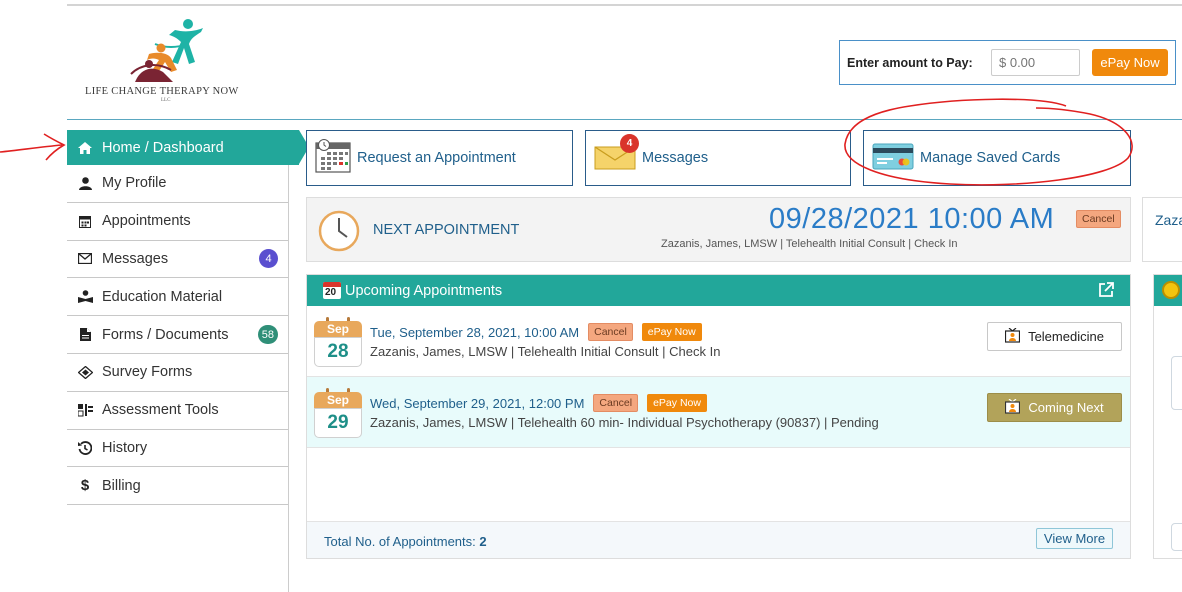 This screenshot has width=1182, height=592. What do you see at coordinates (85, 183) in the screenshot?
I see `user-icon` at bounding box center [85, 183].